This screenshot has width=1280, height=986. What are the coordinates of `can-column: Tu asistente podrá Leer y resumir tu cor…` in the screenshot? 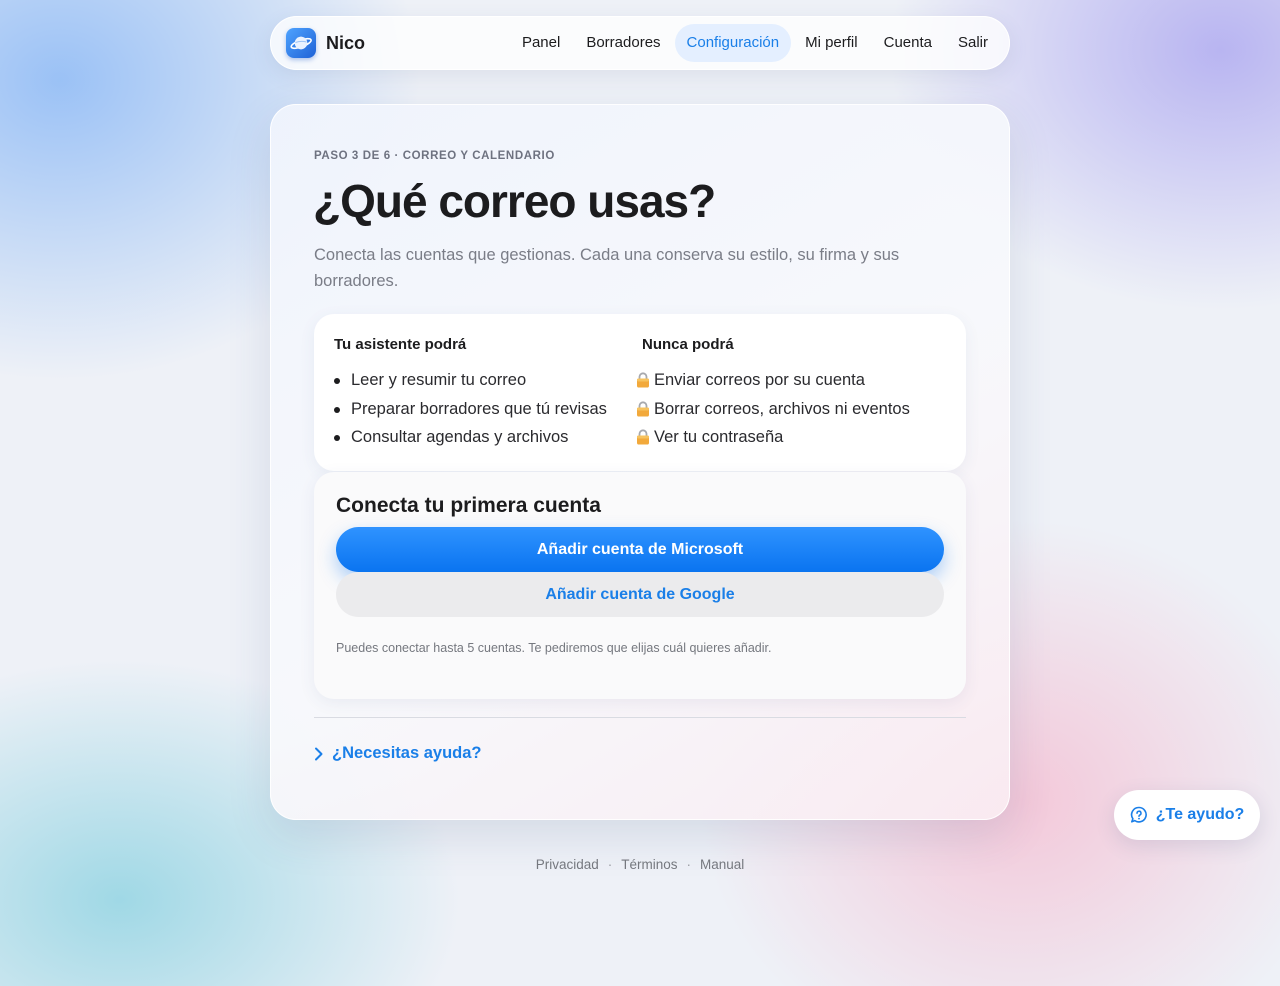 It's located at (484, 394).